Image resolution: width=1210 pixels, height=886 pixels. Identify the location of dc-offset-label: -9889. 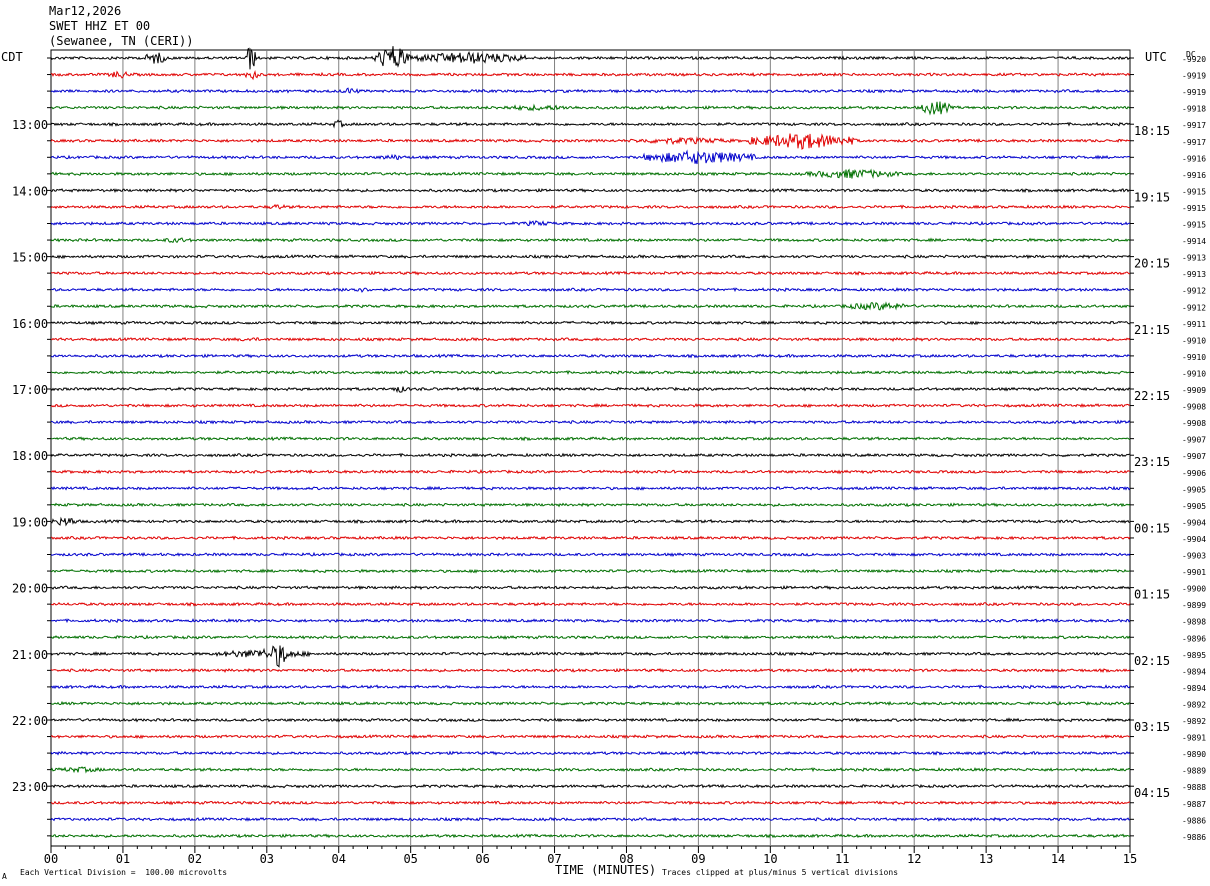
(1194, 771).